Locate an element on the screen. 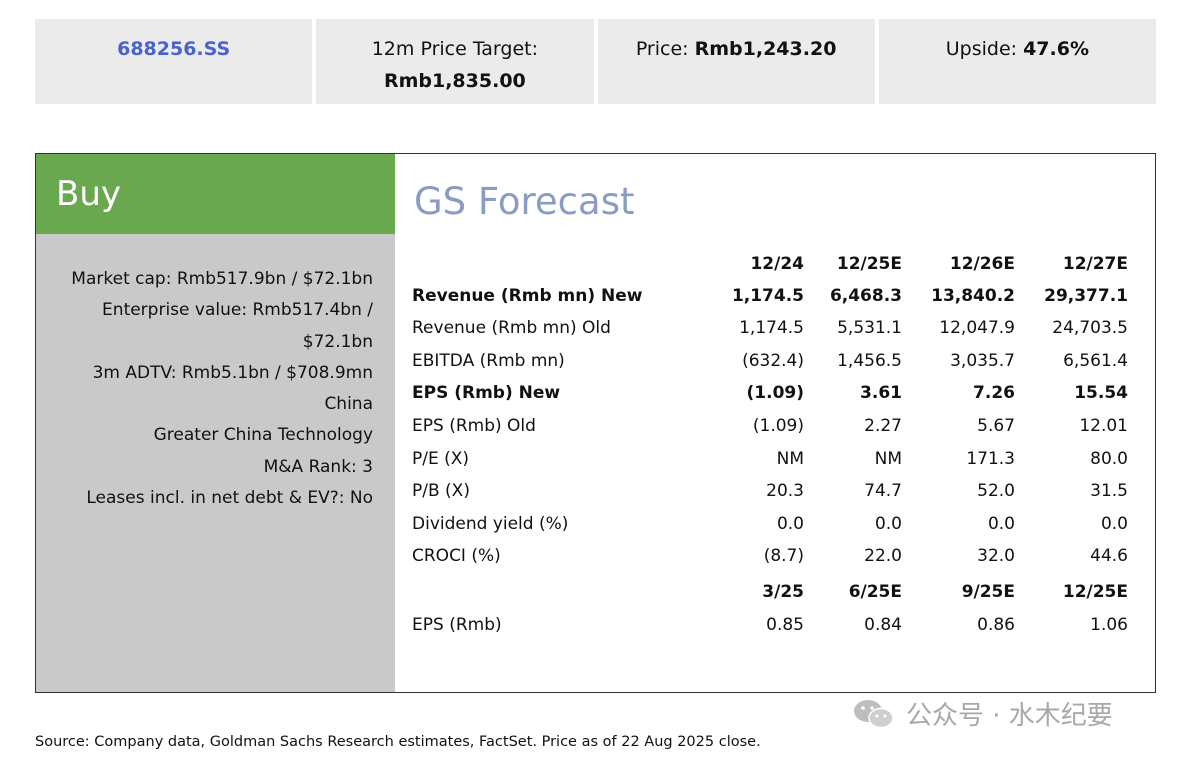 Image resolution: width=1188 pixels, height=768 pixels. price-target-value: Rmb1,835.00 is located at coordinates (454, 81).